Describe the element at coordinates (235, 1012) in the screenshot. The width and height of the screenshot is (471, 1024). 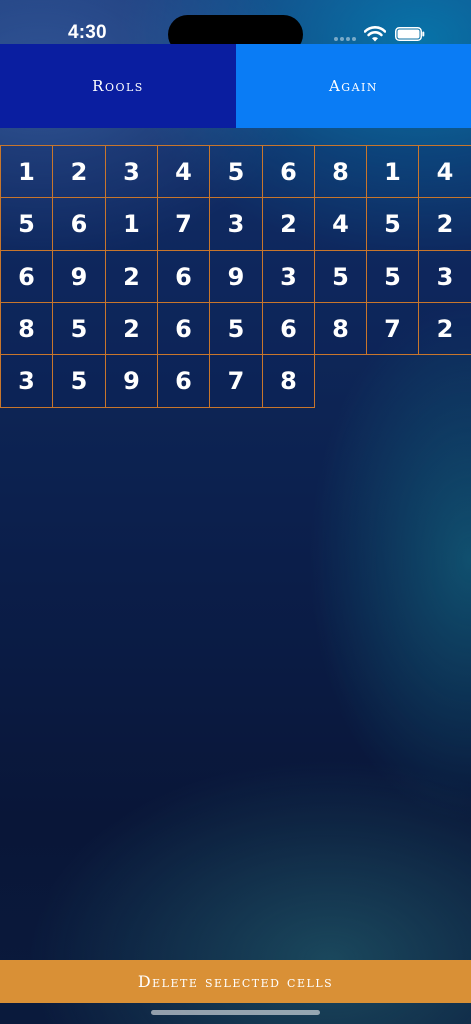
I see `home-indicator` at that location.